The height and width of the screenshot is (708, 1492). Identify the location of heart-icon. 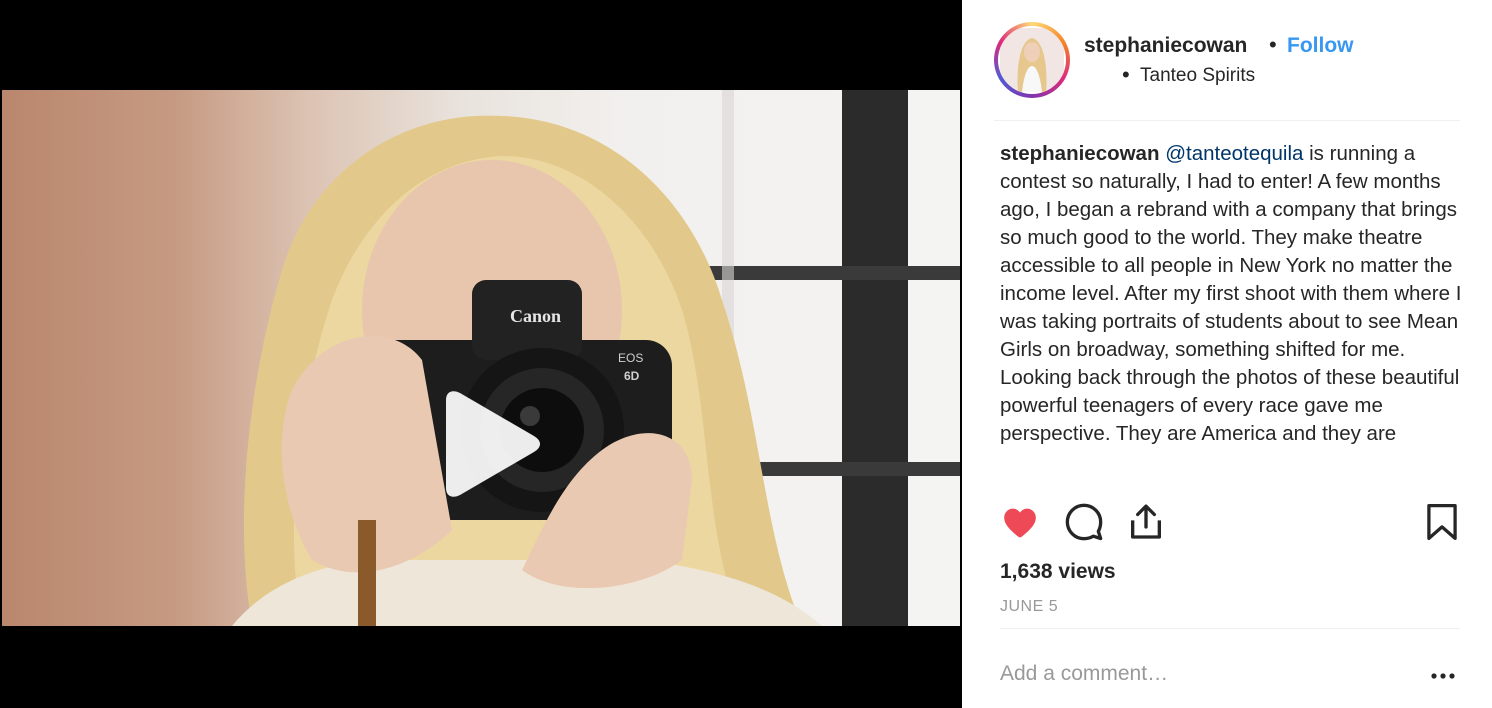
(1020, 522).